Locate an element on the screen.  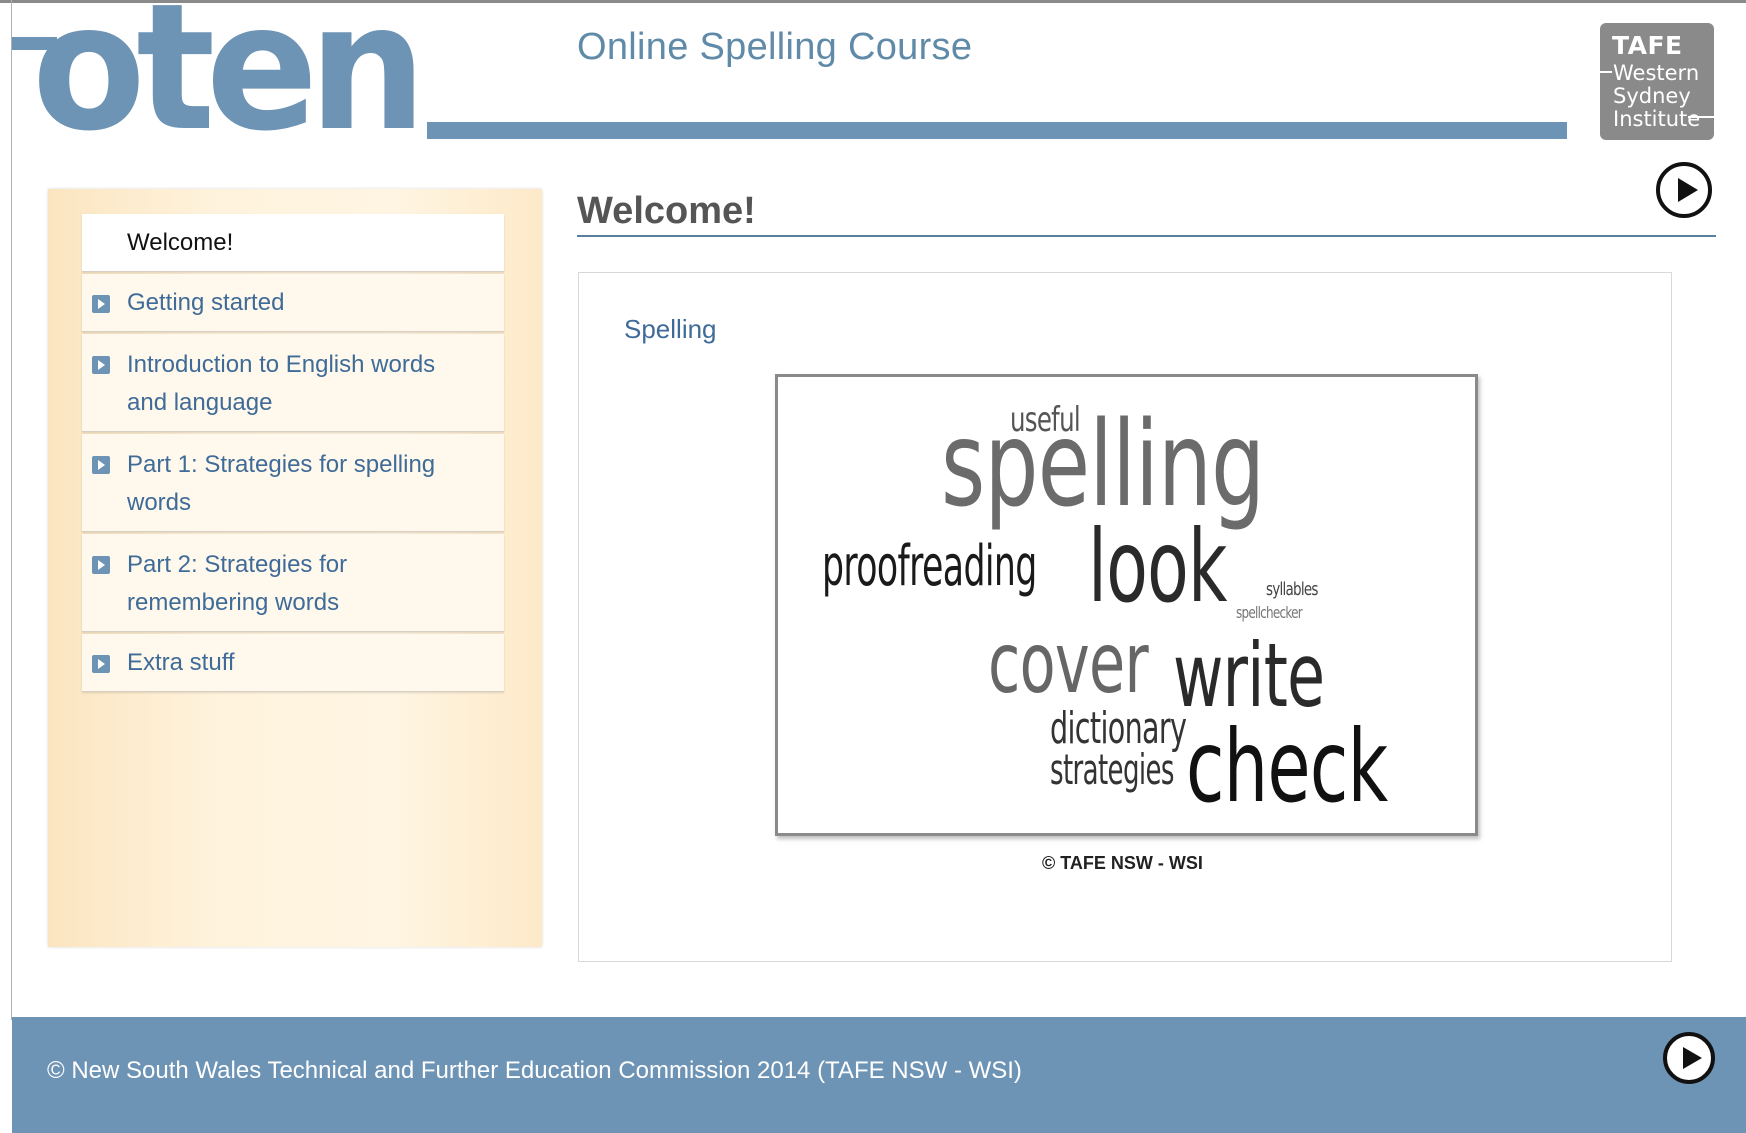
sidebar-item-welcome: Welcome! is located at coordinates (293, 243).